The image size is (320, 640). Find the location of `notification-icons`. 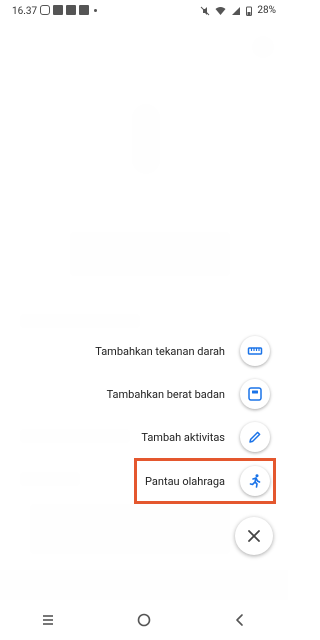

notification-icons is located at coordinates (68, 10).